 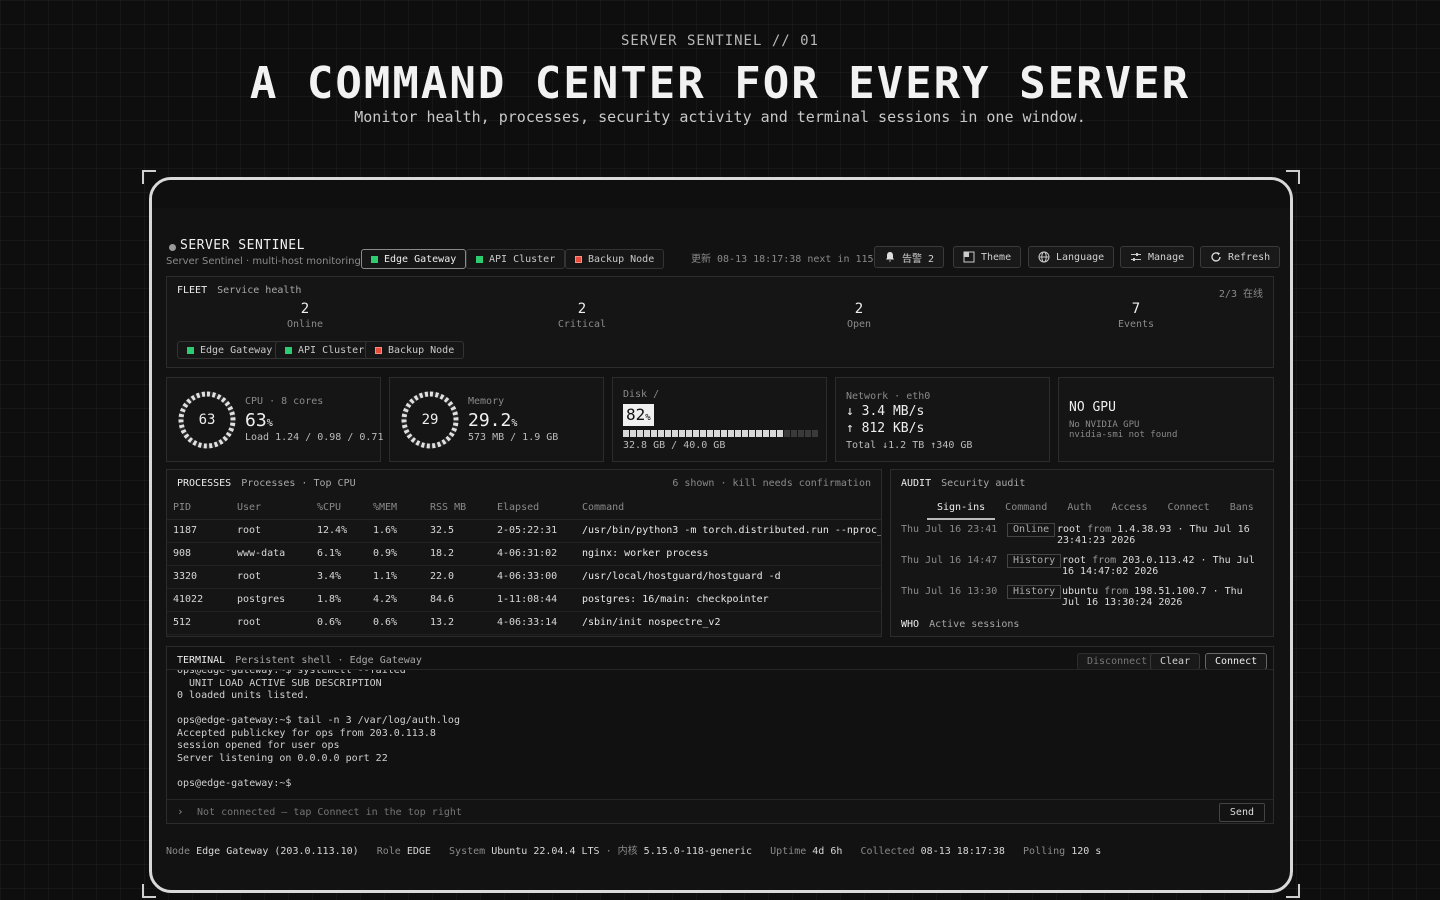 I want to click on terminal-input, so click(x=697, y=812).